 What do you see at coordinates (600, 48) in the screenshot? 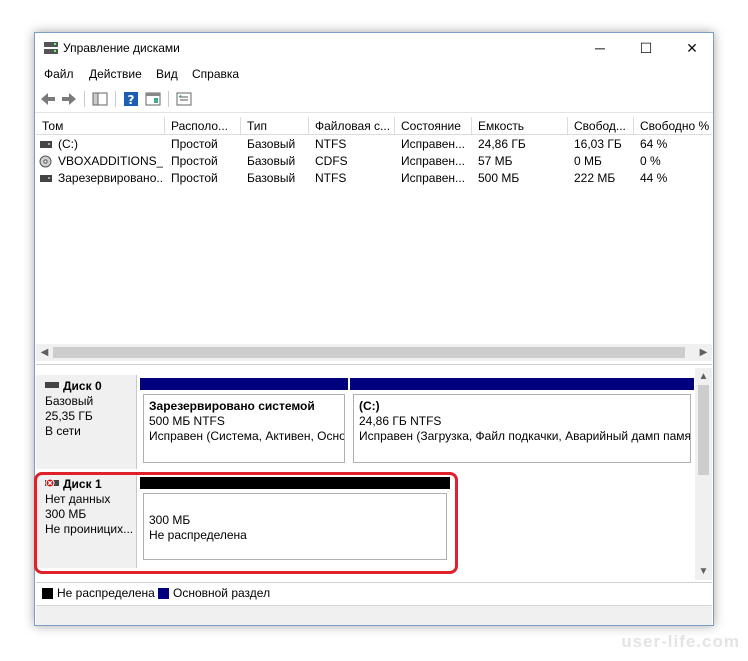
I see `minimize-button: ─` at bounding box center [600, 48].